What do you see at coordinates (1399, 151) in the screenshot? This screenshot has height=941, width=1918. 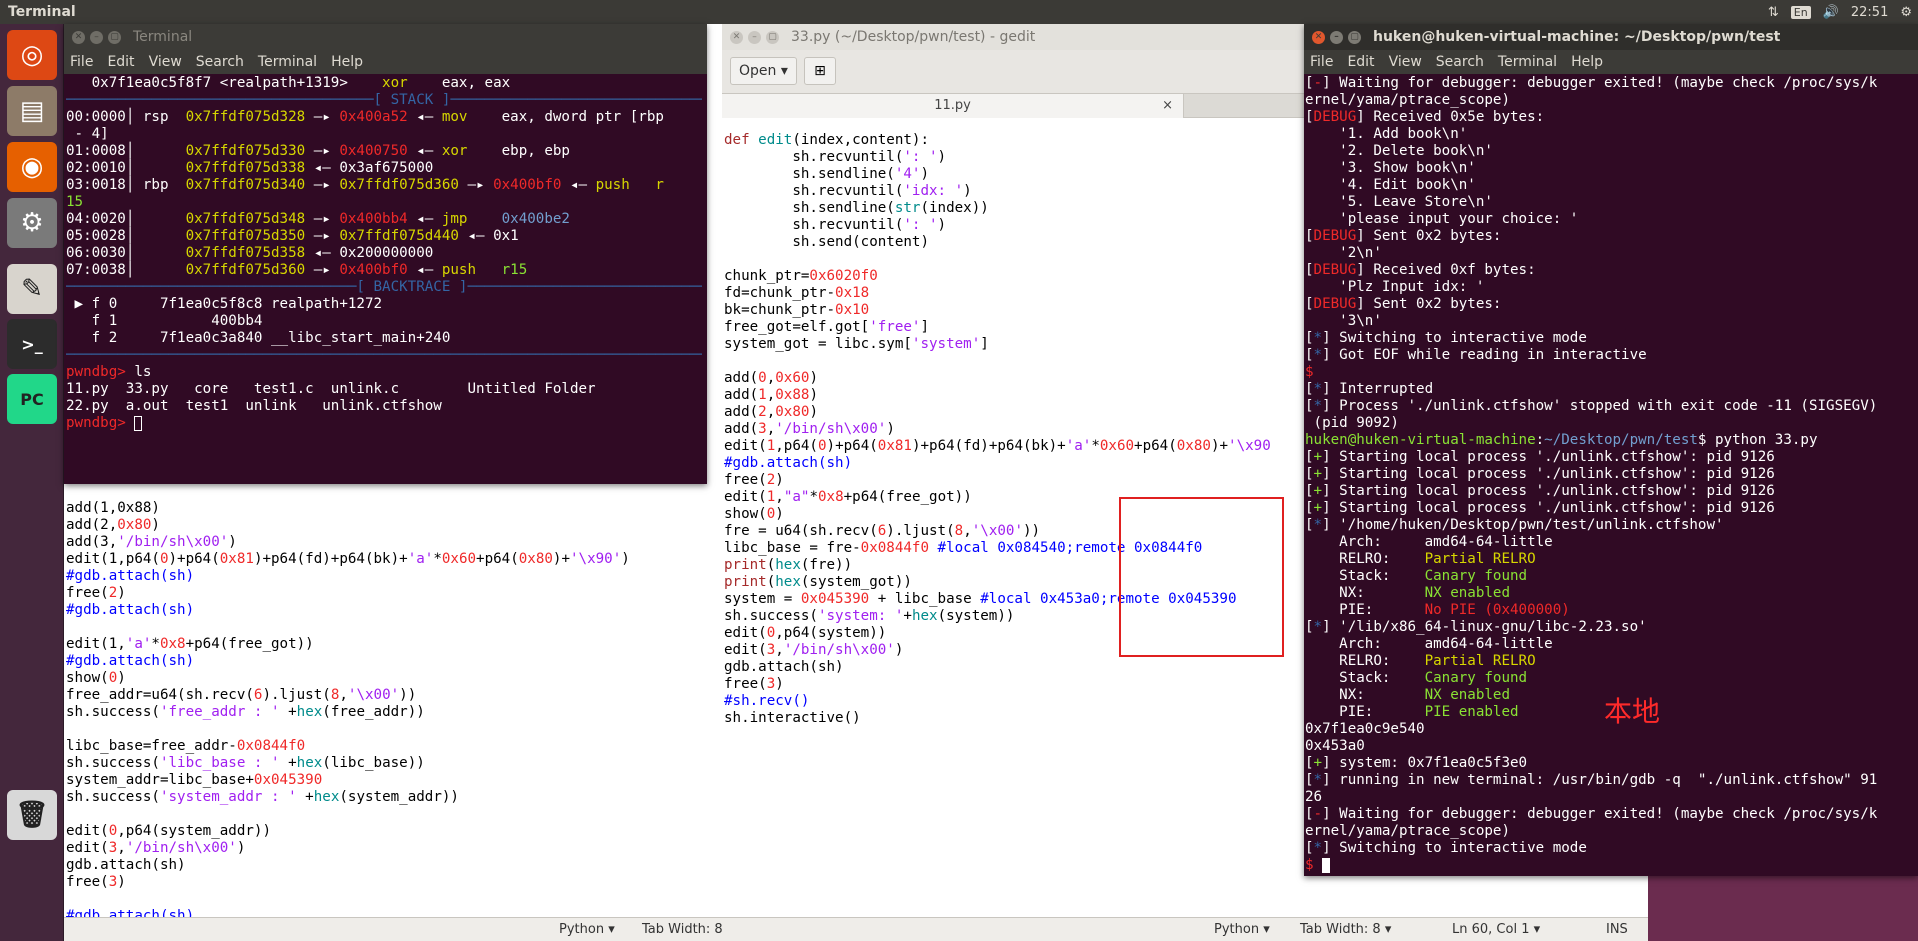 I see `text-segment: '2. Delete book\n'` at bounding box center [1399, 151].